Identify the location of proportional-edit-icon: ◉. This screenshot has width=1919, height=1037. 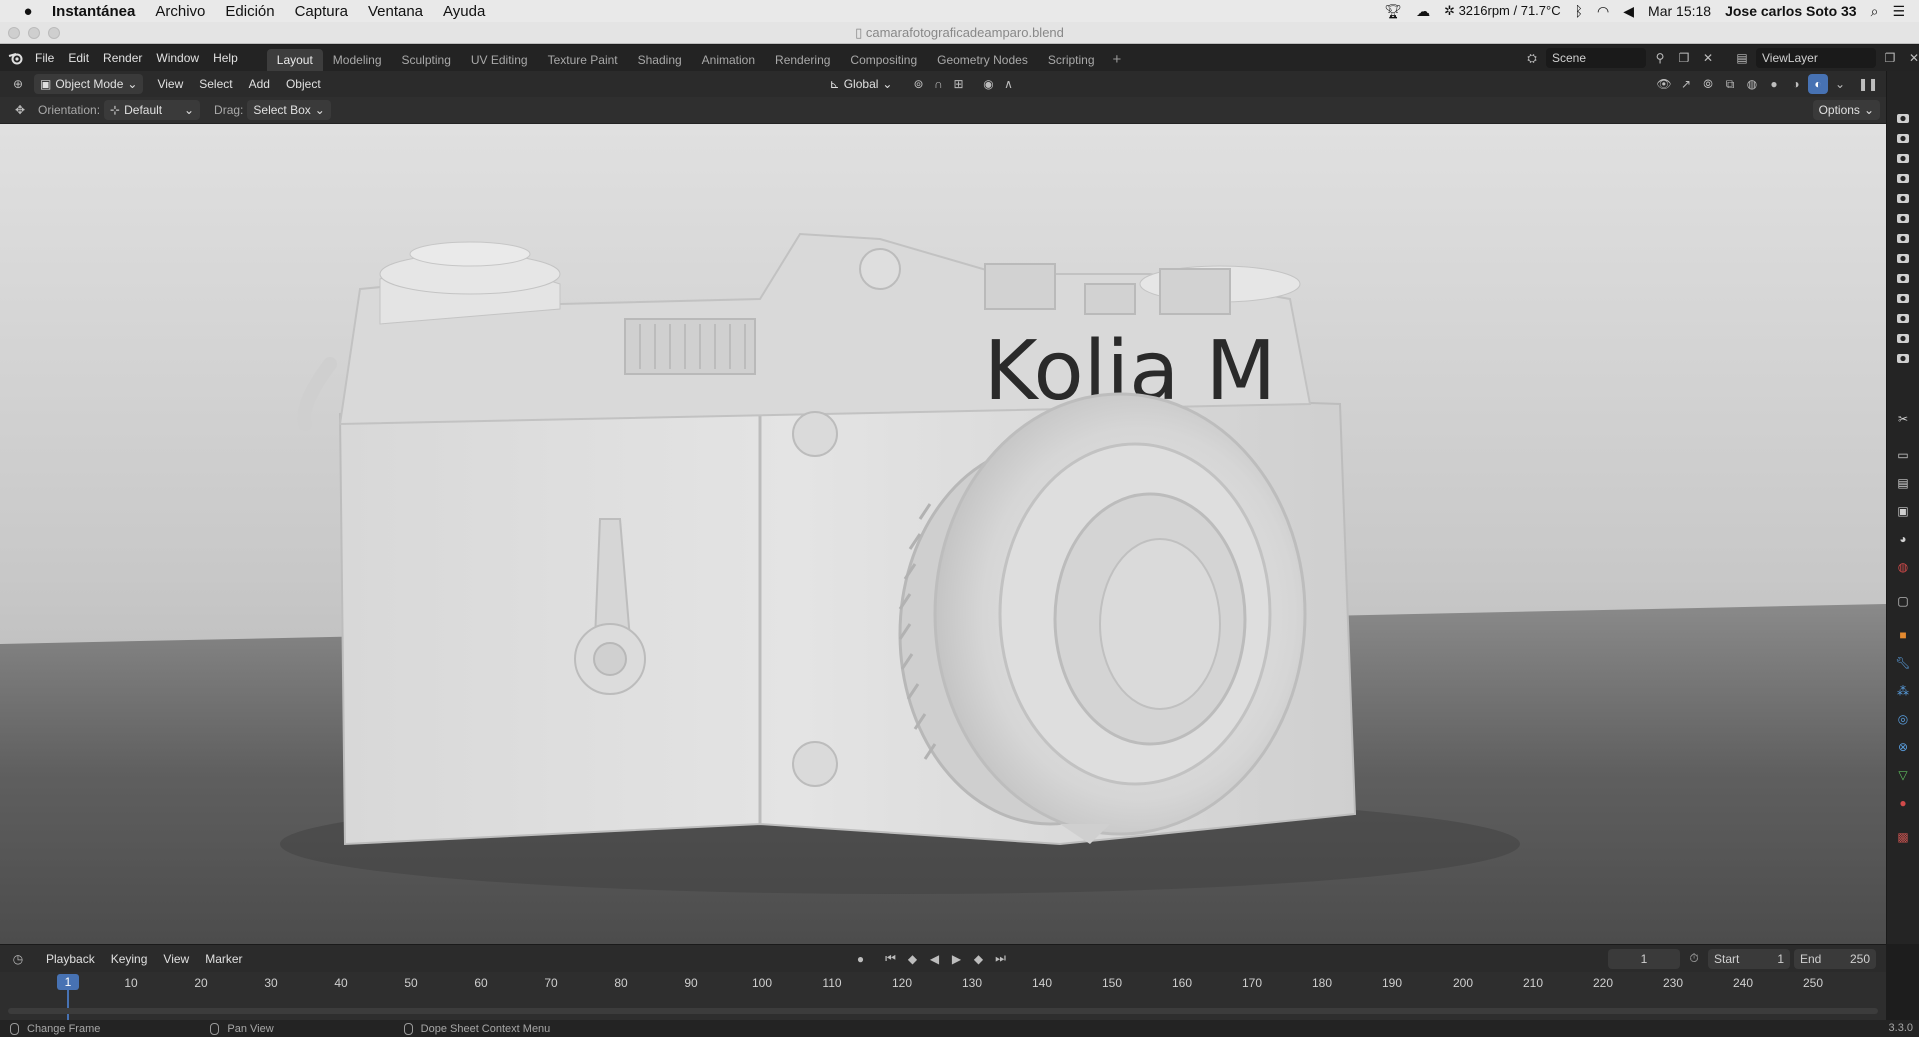
(988, 84).